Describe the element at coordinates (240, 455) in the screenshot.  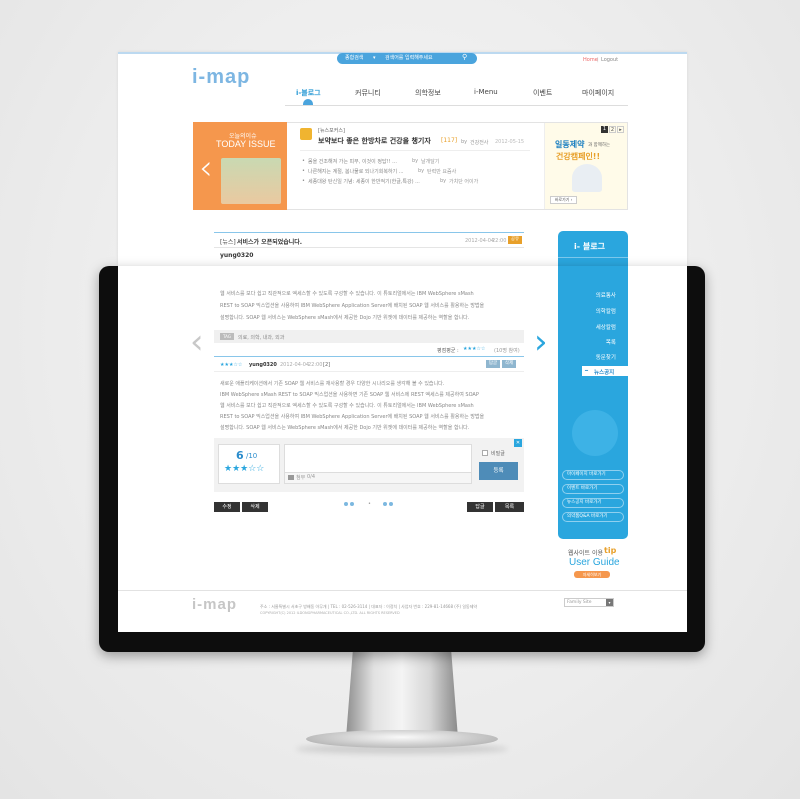
I see `score-value: 6` at that location.